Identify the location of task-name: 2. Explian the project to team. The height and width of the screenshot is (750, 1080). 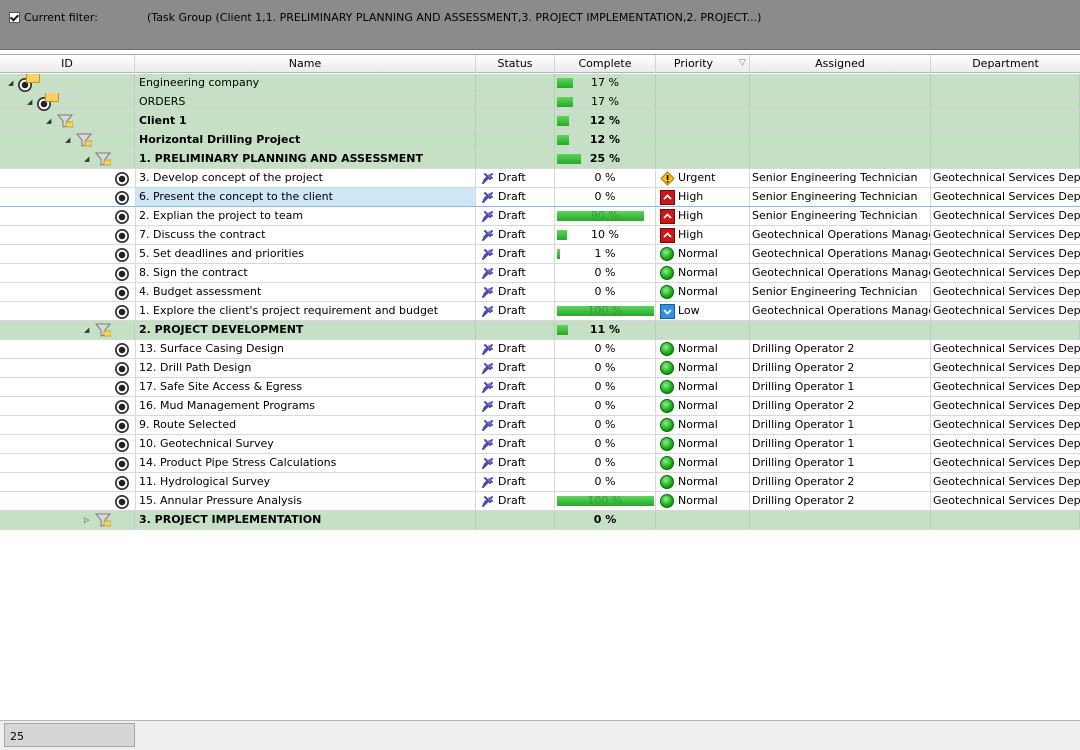
(305, 216).